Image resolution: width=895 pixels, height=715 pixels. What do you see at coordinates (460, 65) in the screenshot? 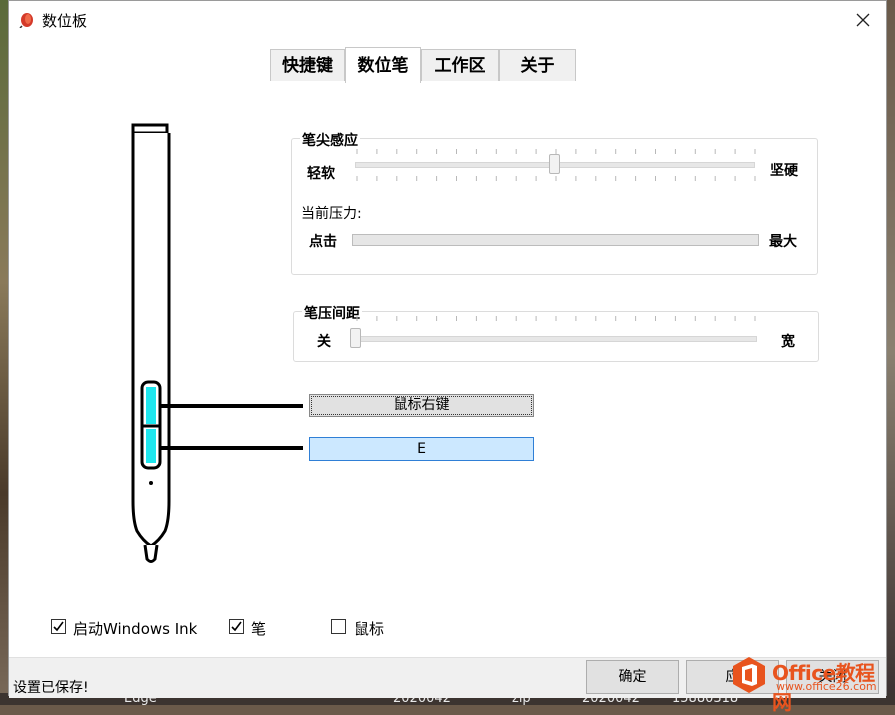
I see `tab-work-area: 工作区` at bounding box center [460, 65].